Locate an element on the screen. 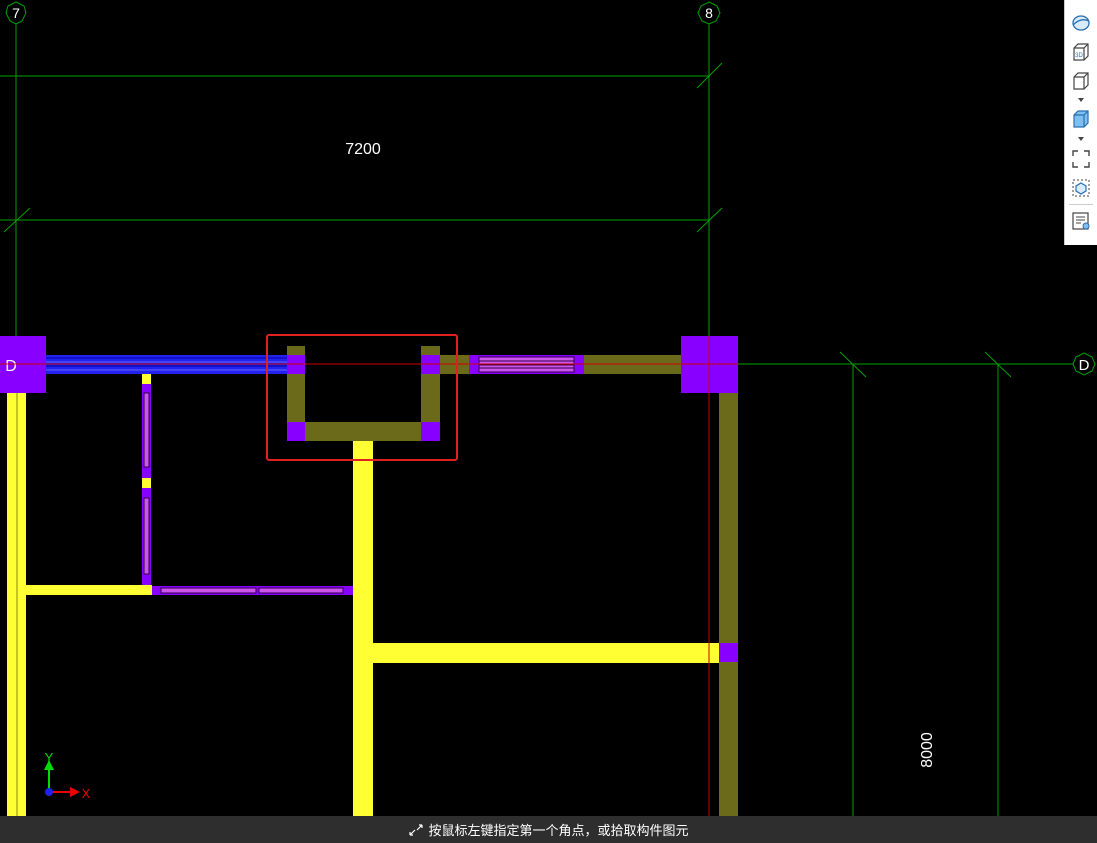 This screenshot has height=843, width=1097. svg-text: 7 is located at coordinates (16, 13).